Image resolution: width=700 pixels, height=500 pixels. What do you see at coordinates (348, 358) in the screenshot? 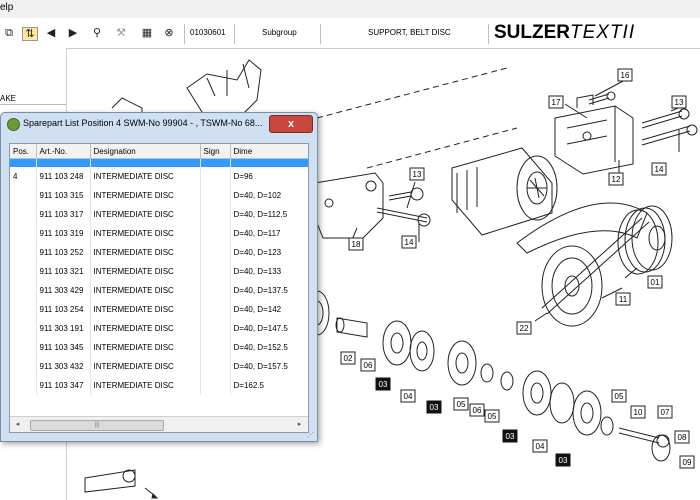
I see `part-label: 02` at bounding box center [348, 358].